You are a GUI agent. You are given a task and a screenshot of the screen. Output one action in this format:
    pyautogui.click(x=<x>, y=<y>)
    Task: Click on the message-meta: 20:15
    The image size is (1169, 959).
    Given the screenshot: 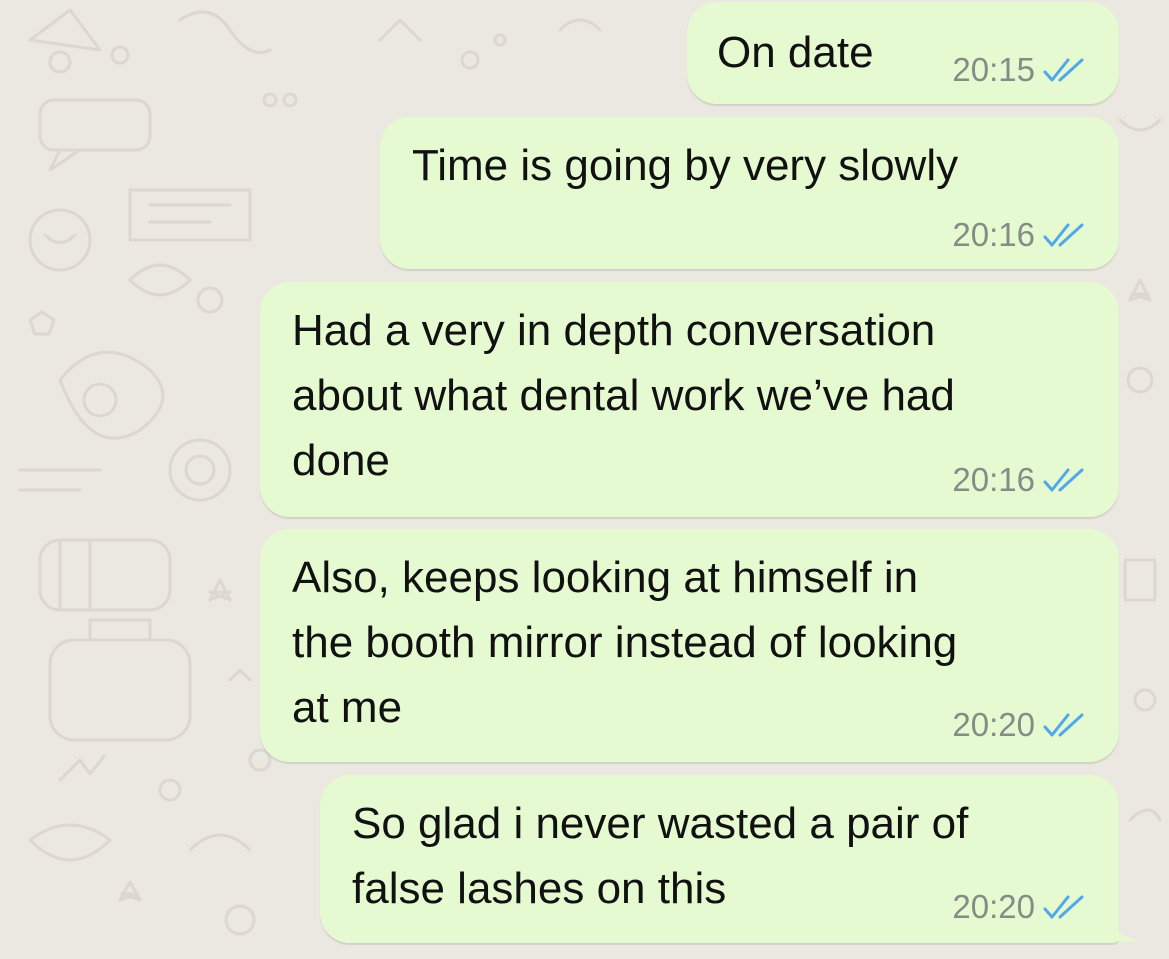 What is the action you would take?
    pyautogui.click(x=1020, y=70)
    